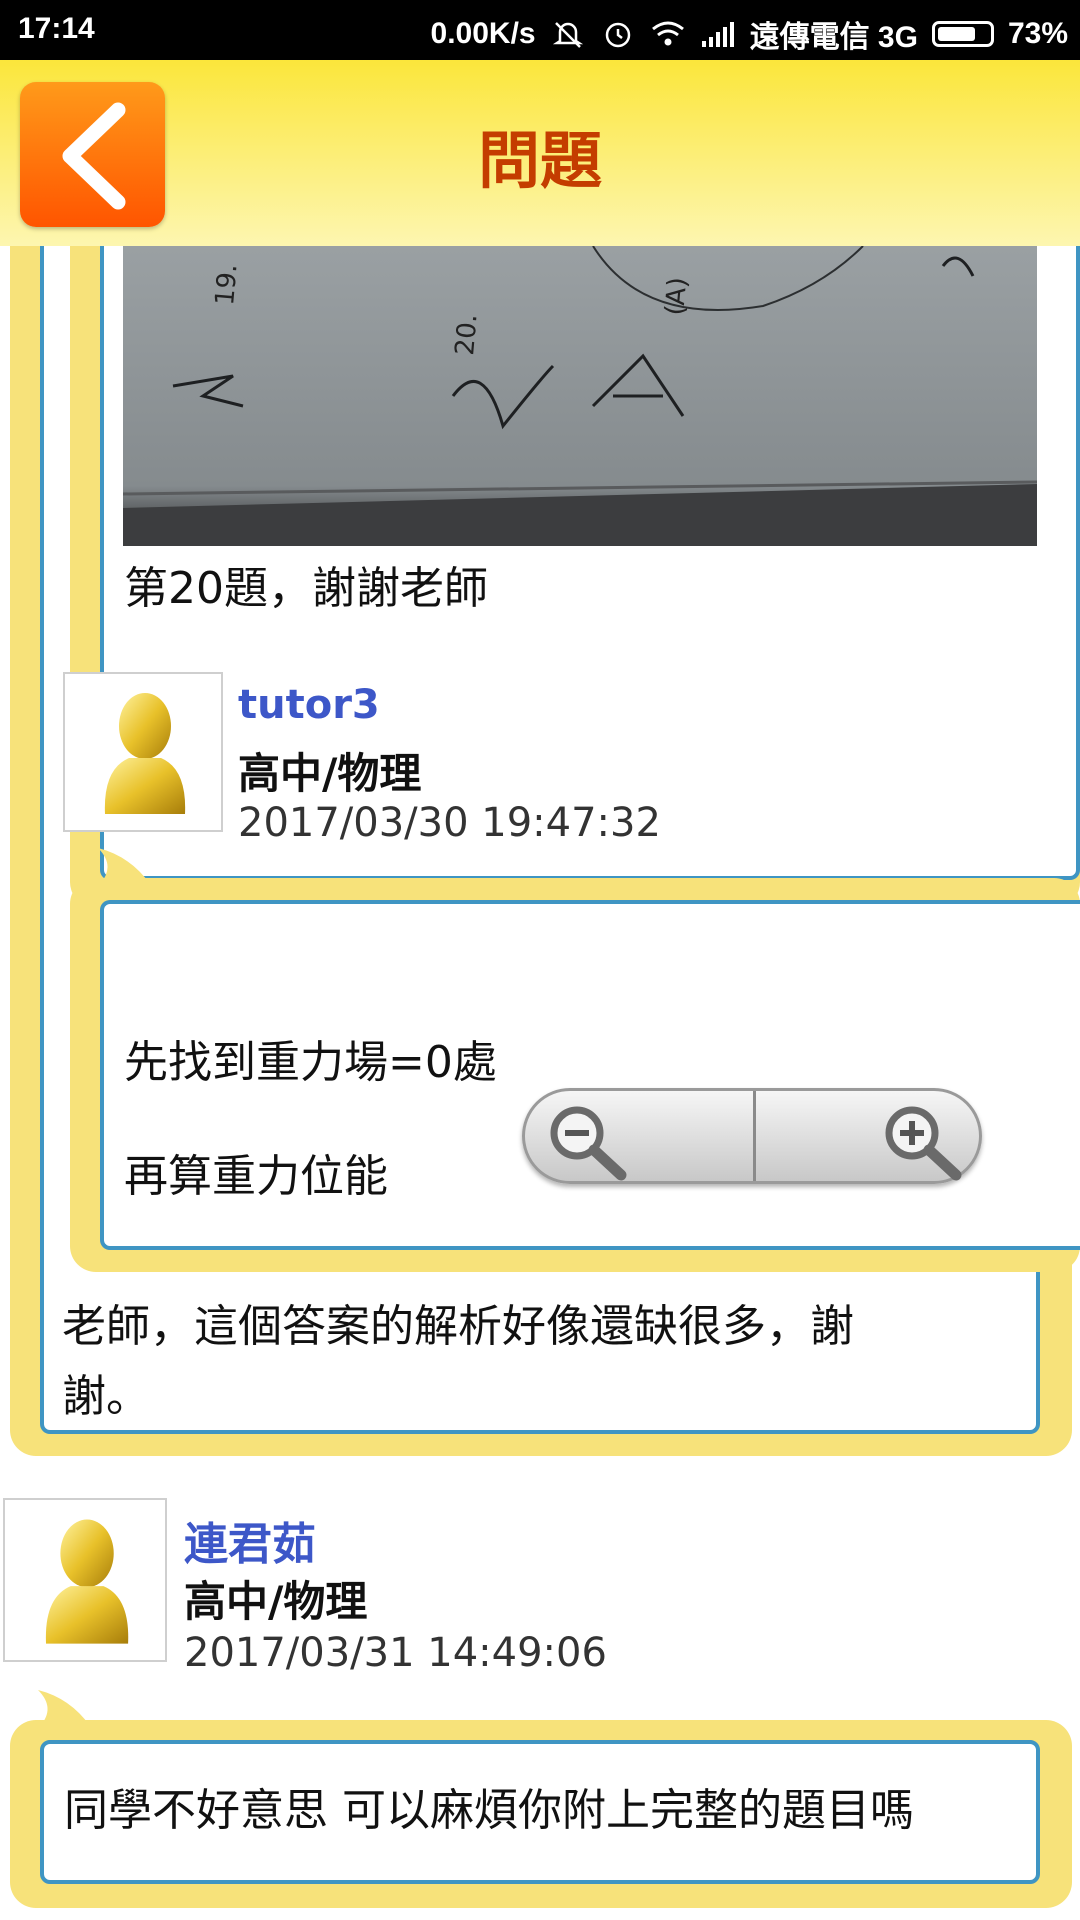 The width and height of the screenshot is (1080, 1920). I want to click on status-right: 0.00K/s 遠傳電信 3G 73%, so click(749, 34).